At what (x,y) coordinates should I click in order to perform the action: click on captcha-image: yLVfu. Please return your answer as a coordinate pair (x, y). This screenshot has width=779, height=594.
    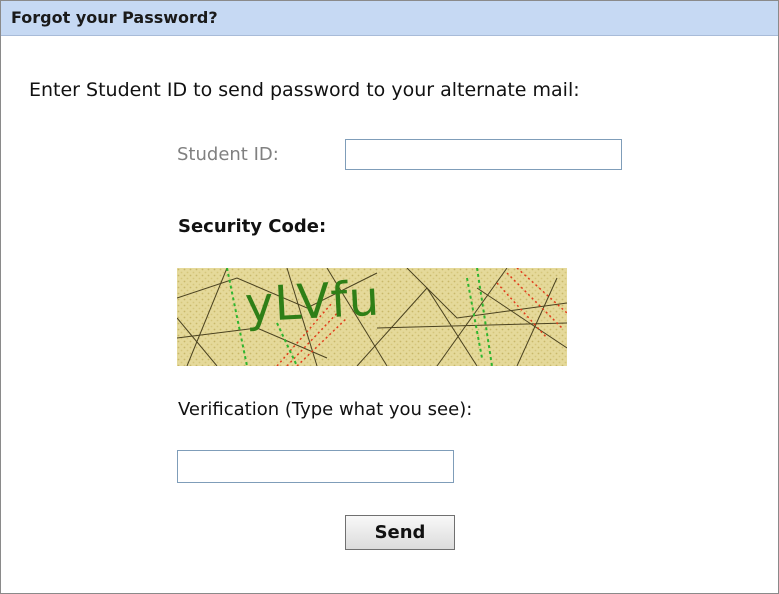
    Looking at the image, I should click on (372, 317).